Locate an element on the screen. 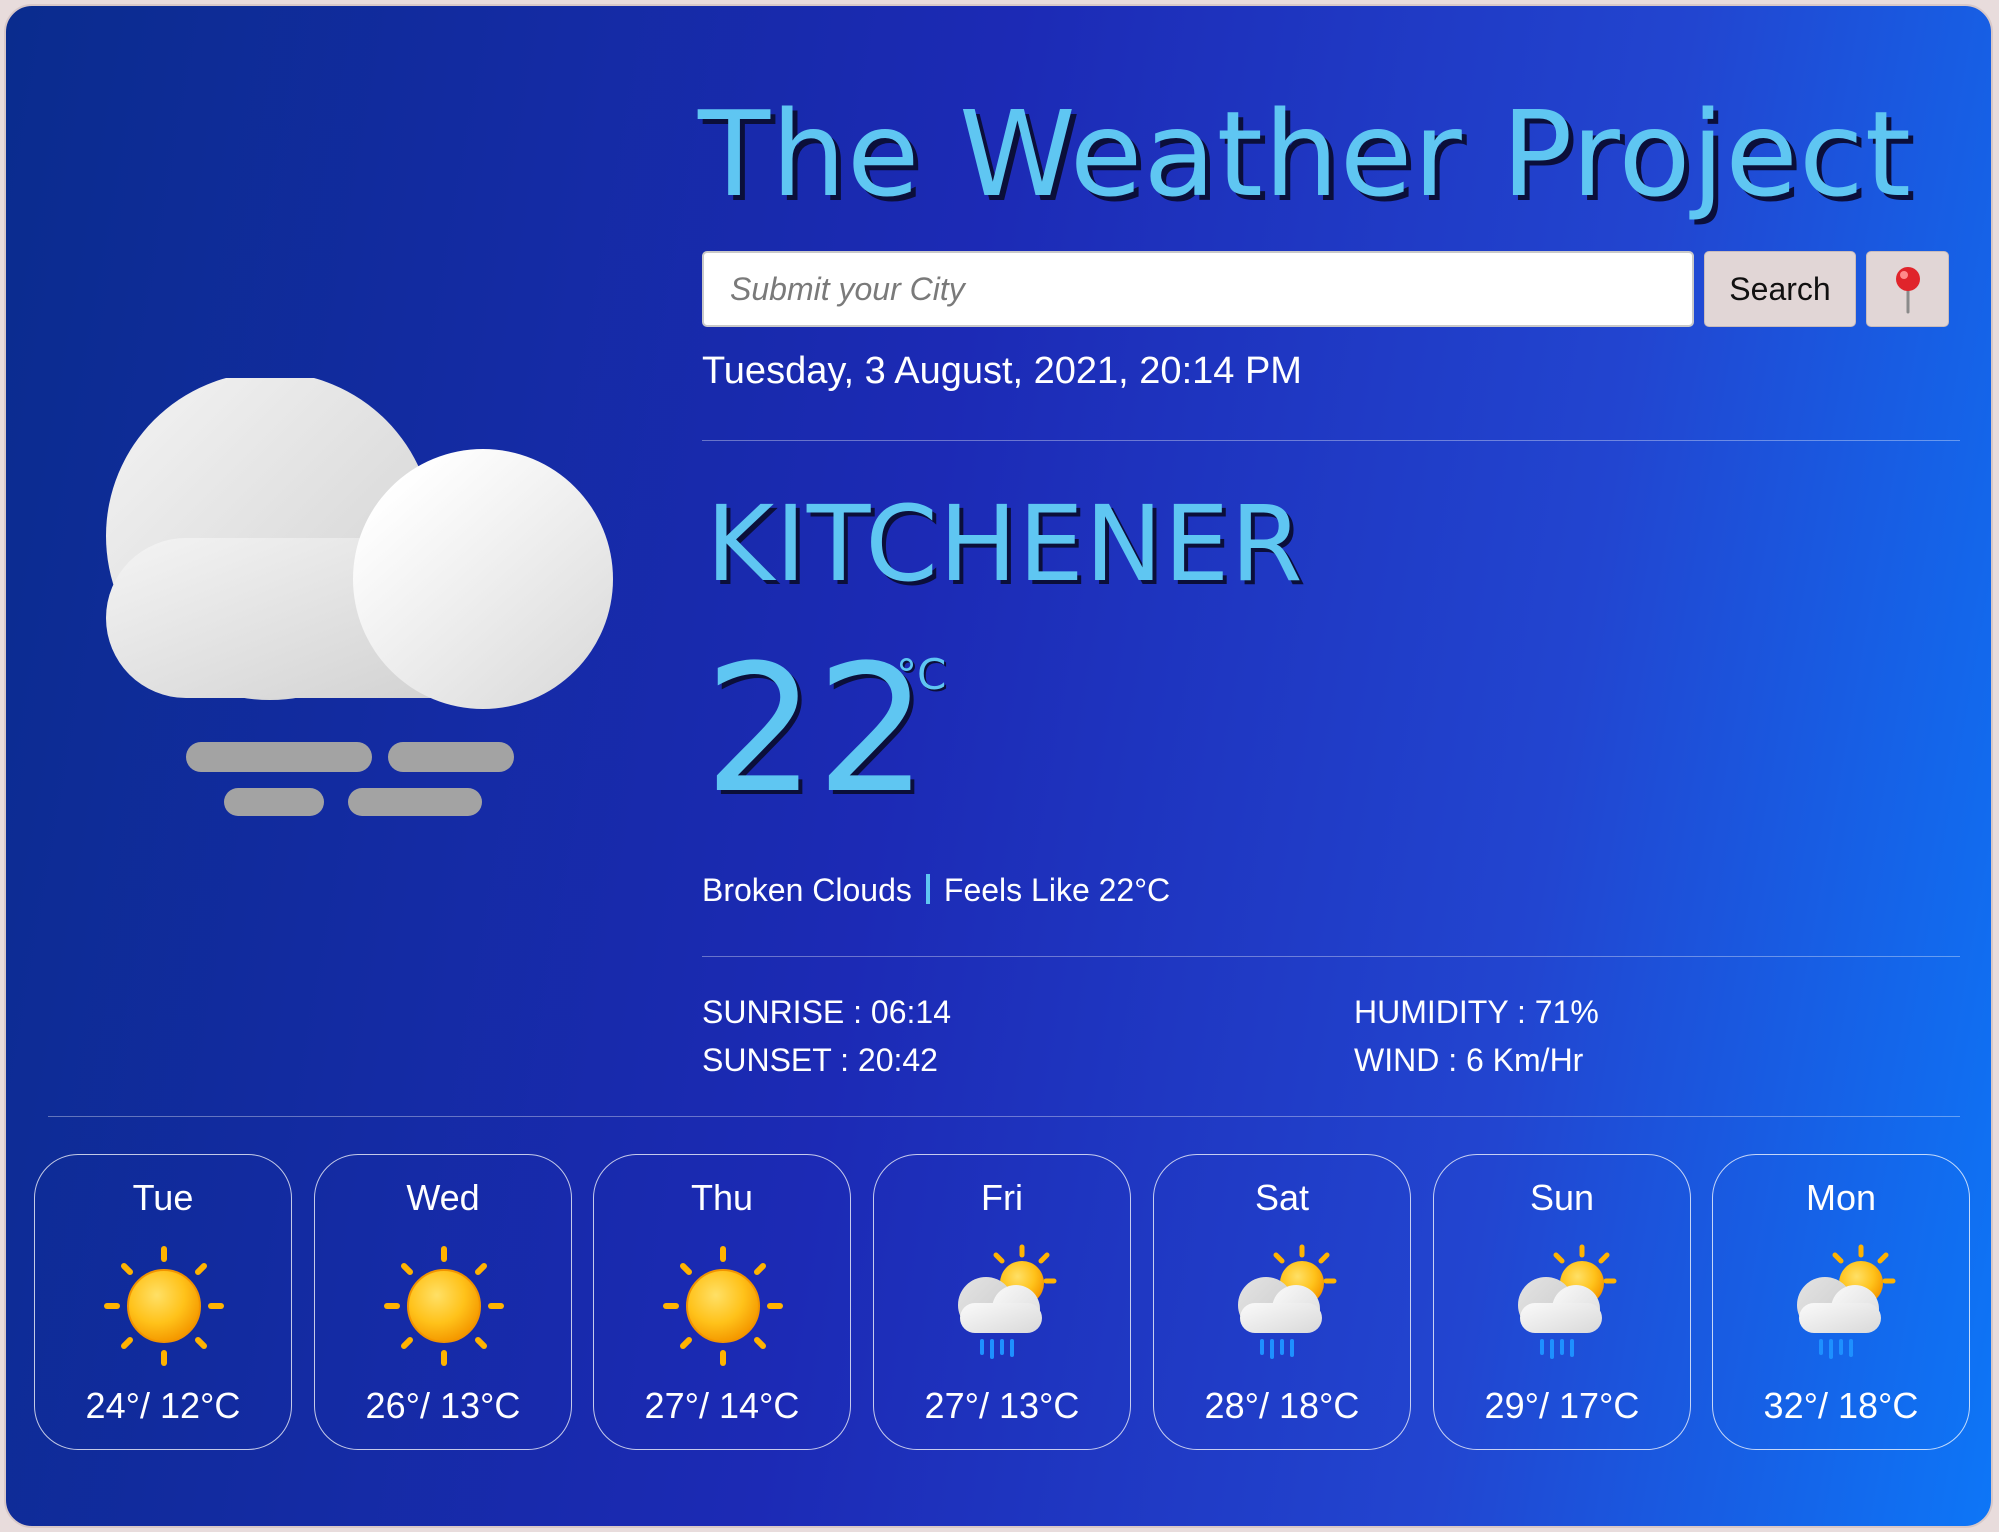 This screenshot has height=1532, width=1999. forecast-card: Sun 29°/ 17°C is located at coordinates (1562, 1302).